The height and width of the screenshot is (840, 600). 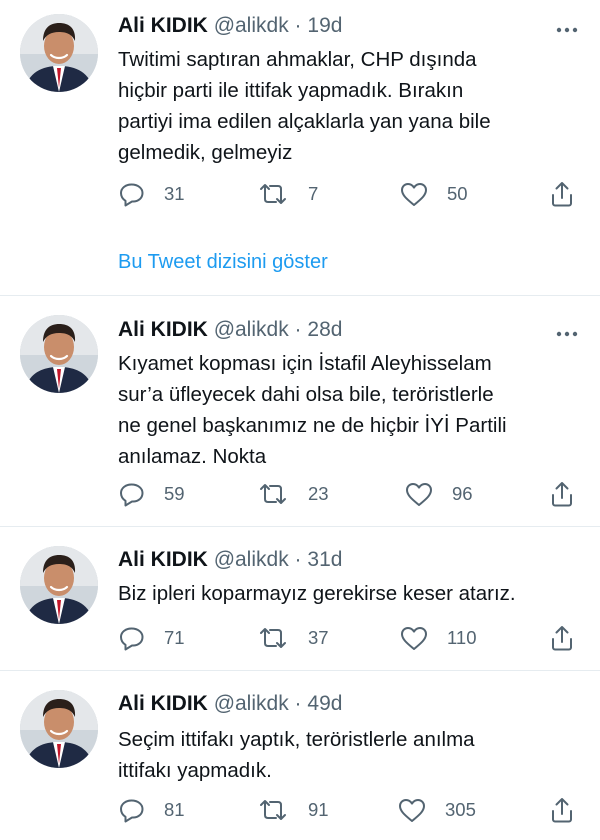 I want to click on action-bar: 71 37 110, so click(x=300, y=638).